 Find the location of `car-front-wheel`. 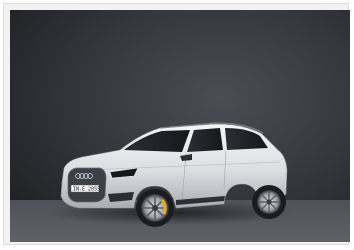

car-front-wheel is located at coordinates (155, 208).